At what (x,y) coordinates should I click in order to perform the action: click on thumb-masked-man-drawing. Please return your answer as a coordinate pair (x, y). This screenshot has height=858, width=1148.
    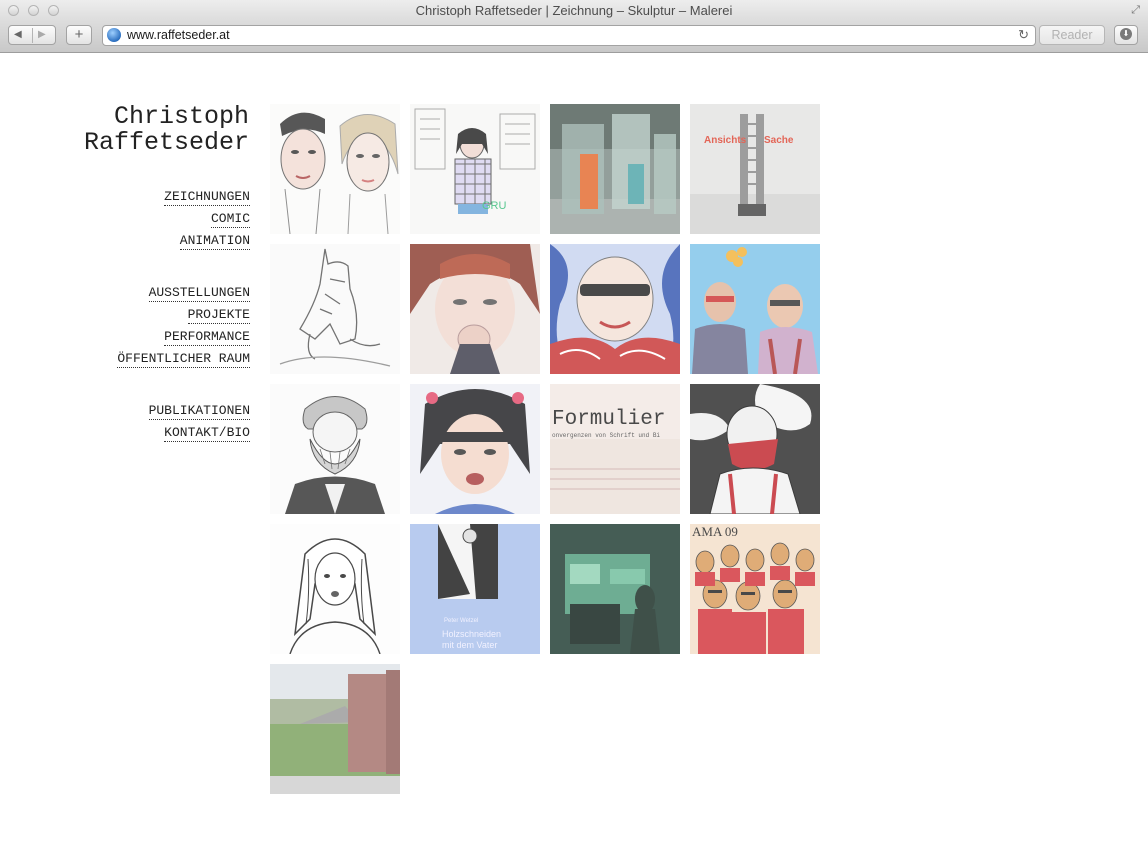
    Looking at the image, I should click on (755, 449).